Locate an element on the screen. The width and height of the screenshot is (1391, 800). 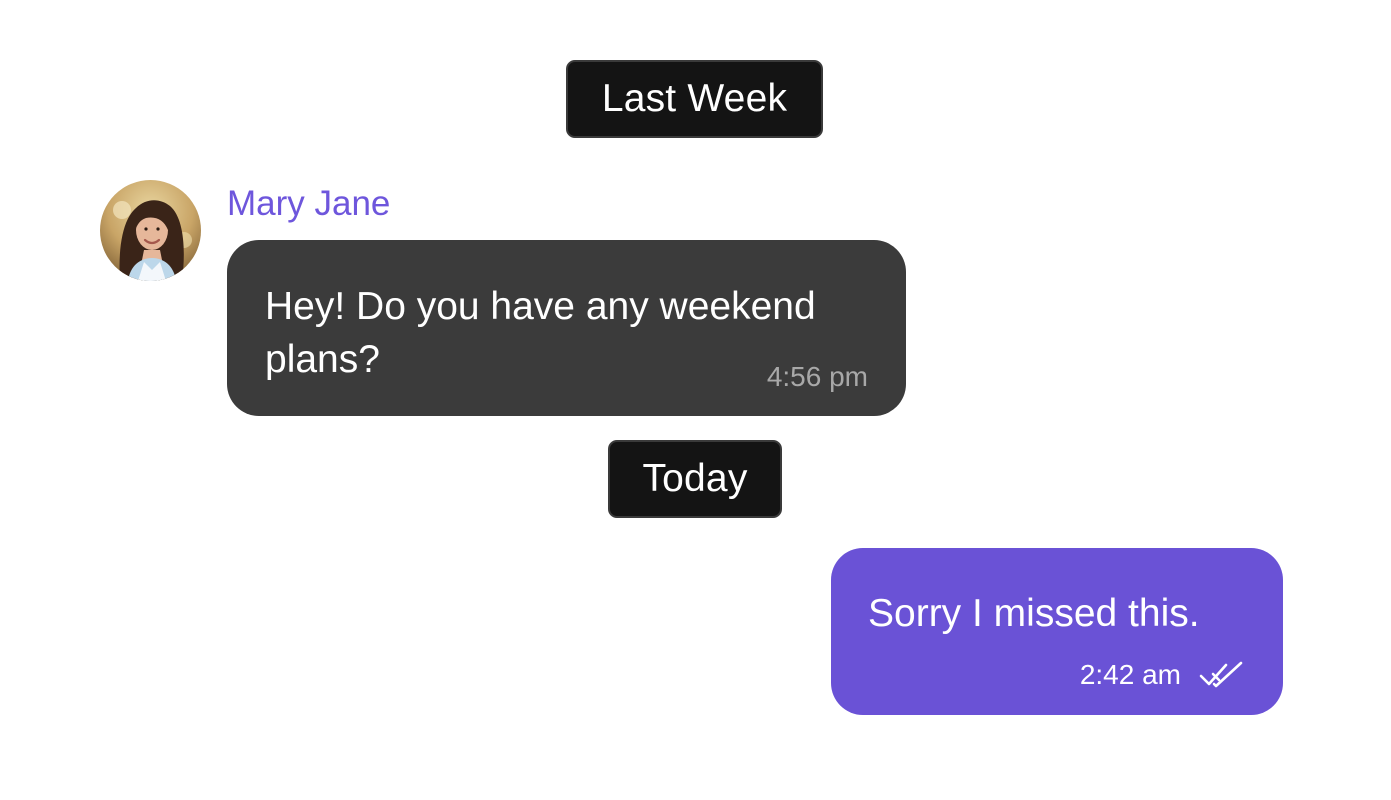
user-avatar-photo-icon is located at coordinates (150, 230).